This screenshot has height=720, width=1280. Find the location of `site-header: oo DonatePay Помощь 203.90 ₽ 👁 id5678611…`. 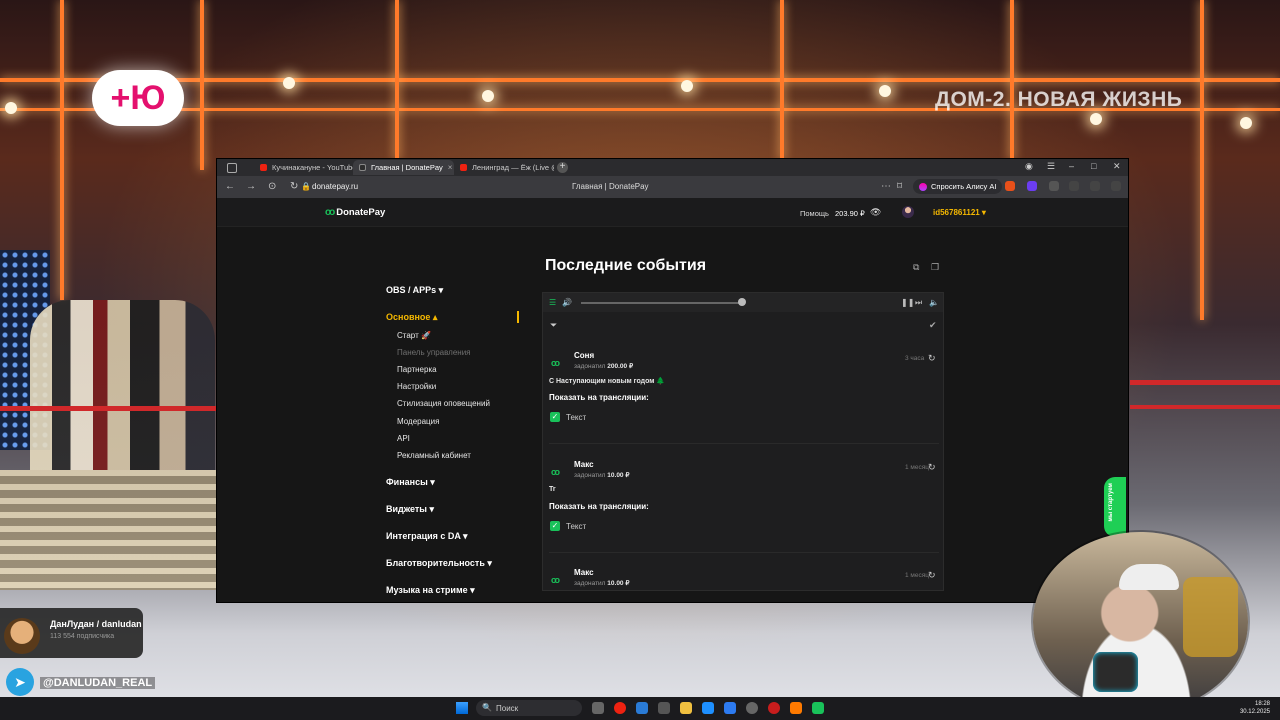

site-header: oo DonatePay Помощь 203.90 ₽ 👁 id5678611… is located at coordinates (672, 212).